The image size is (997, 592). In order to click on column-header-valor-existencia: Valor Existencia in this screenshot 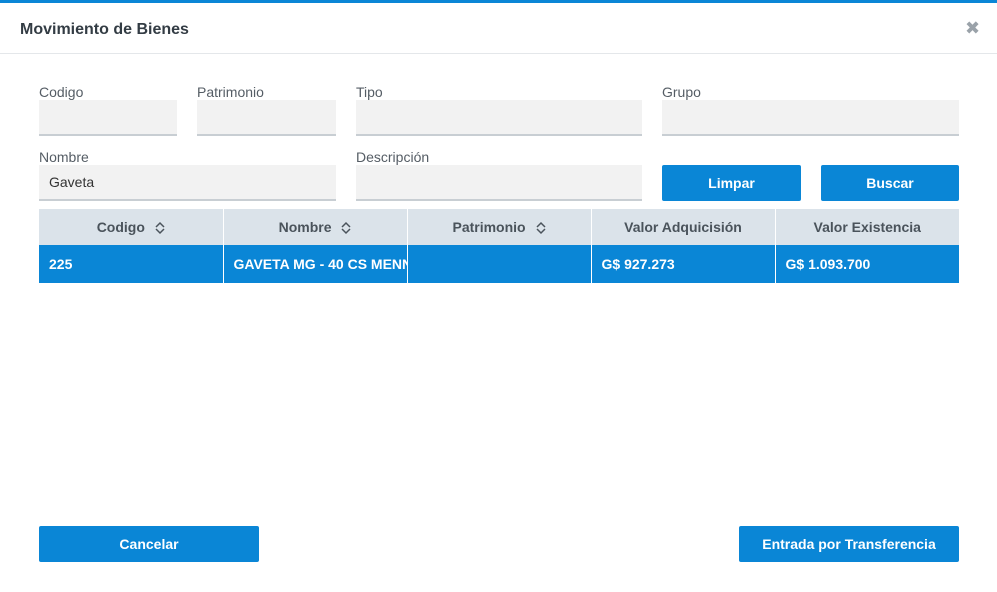, I will do `click(867, 227)`.